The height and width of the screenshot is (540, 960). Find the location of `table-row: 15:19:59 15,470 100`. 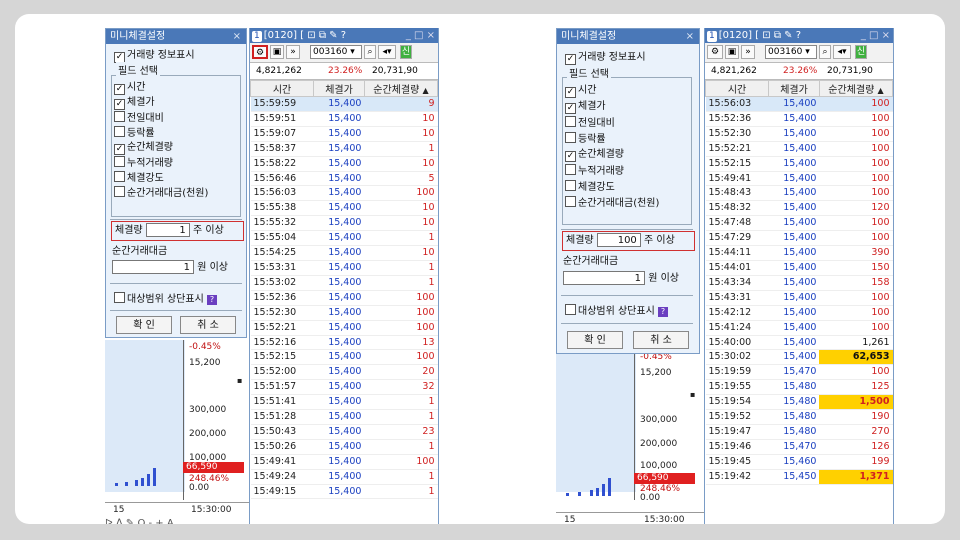

table-row: 15:19:59 15,470 100 is located at coordinates (799, 372).